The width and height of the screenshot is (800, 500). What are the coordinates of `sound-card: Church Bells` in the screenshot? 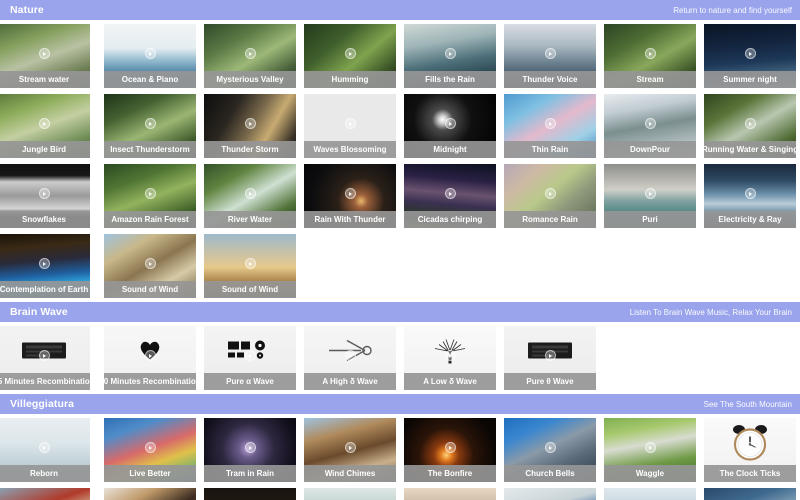 It's located at (550, 450).